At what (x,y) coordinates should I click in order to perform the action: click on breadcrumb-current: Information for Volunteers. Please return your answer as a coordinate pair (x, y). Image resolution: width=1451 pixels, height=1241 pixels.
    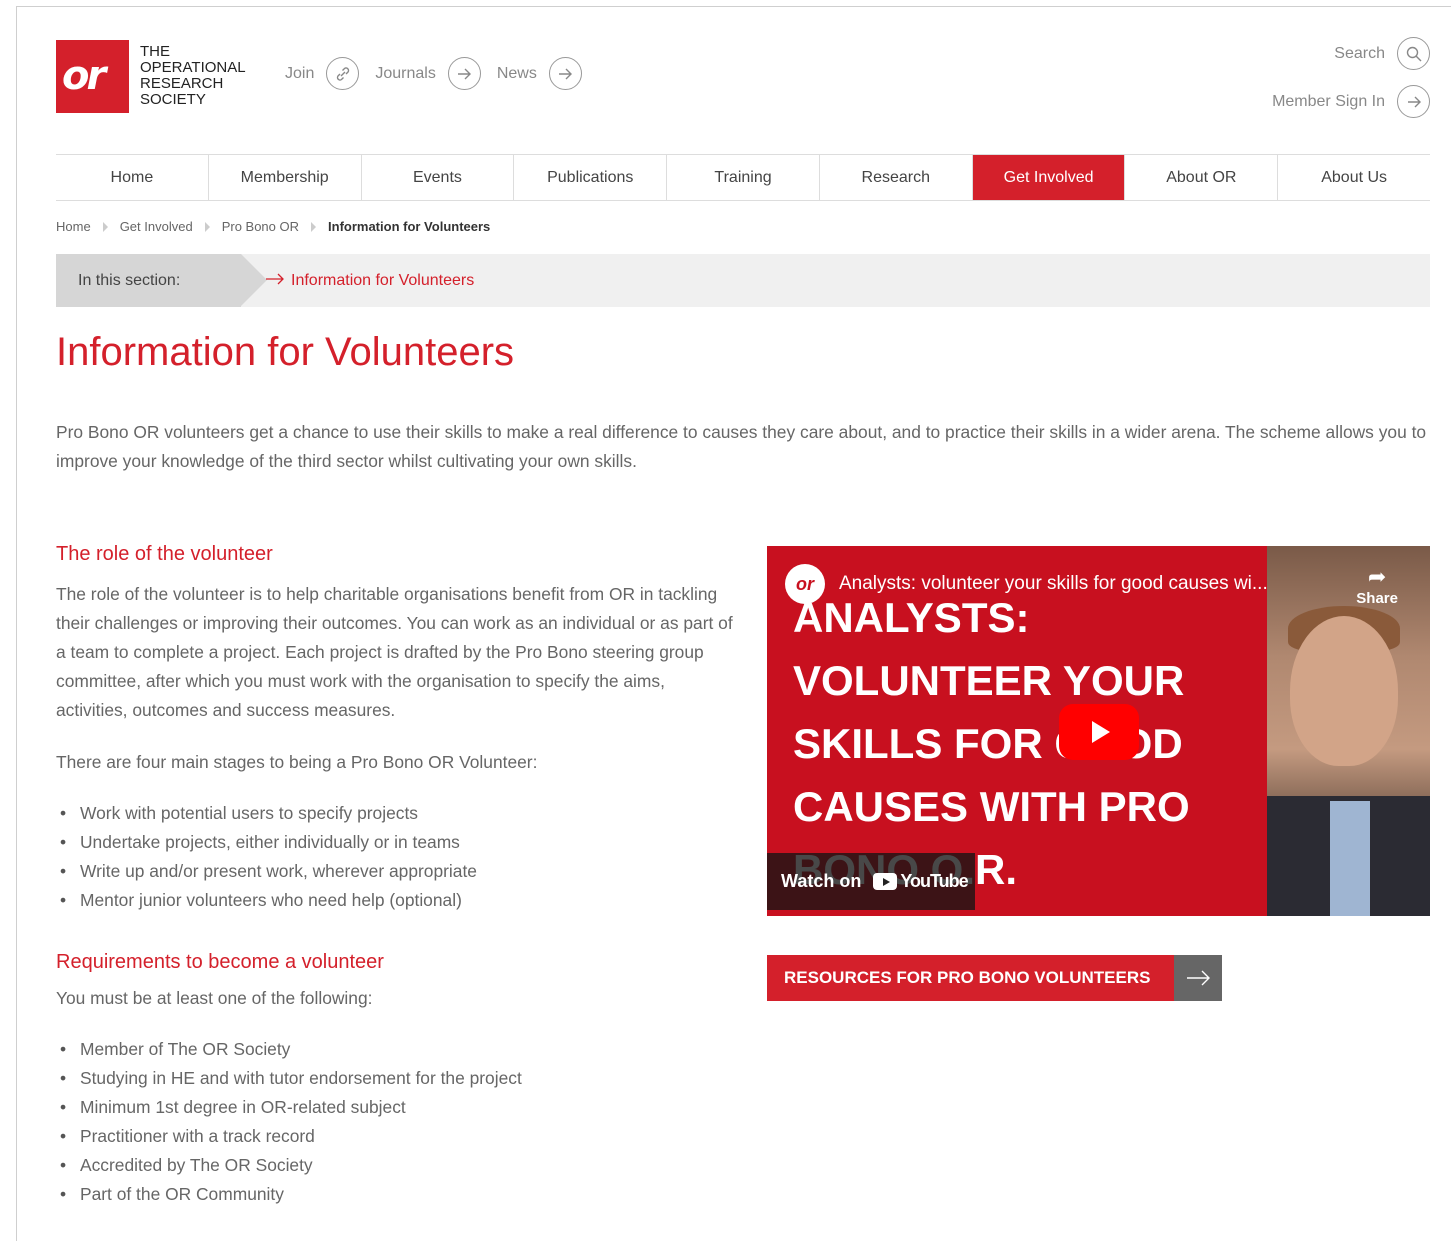
    Looking at the image, I should click on (409, 226).